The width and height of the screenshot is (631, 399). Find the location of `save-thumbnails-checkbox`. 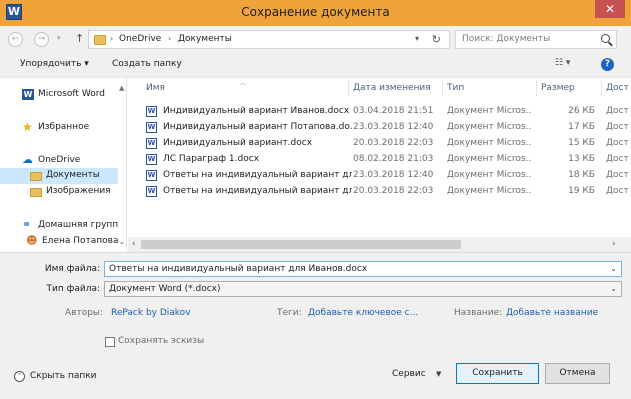

save-thumbnails-checkbox is located at coordinates (110, 342).